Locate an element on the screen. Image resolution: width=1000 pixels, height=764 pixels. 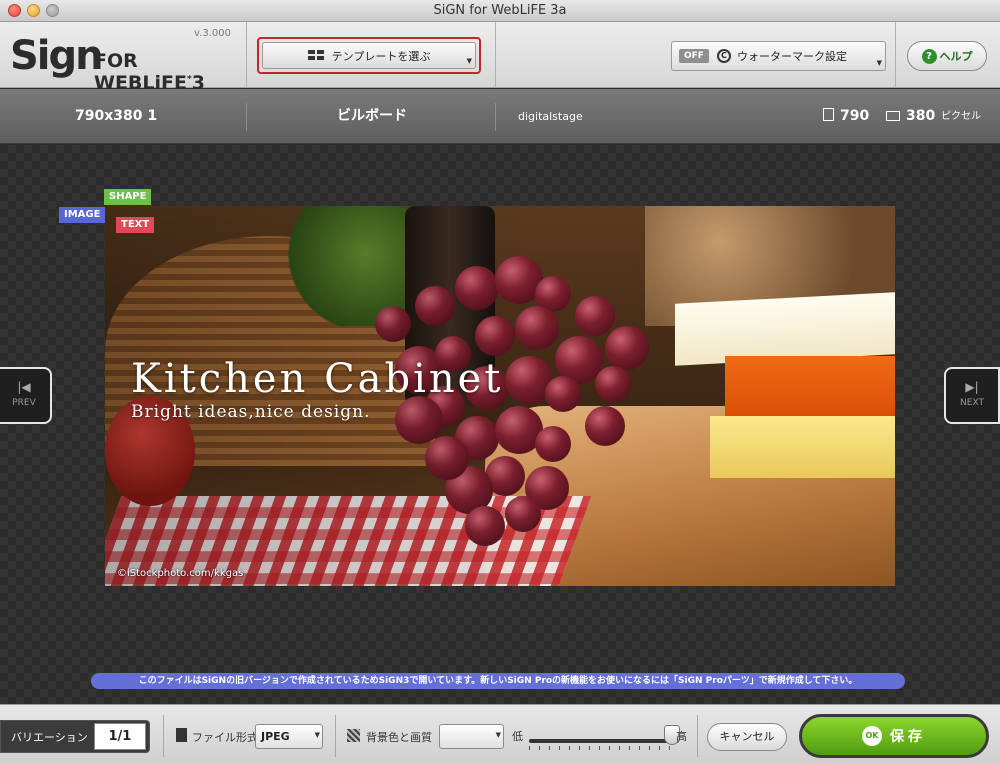
watermark-settings-button: OFF C ウォーターマーク設定 ▼ is located at coordinates (778, 56).